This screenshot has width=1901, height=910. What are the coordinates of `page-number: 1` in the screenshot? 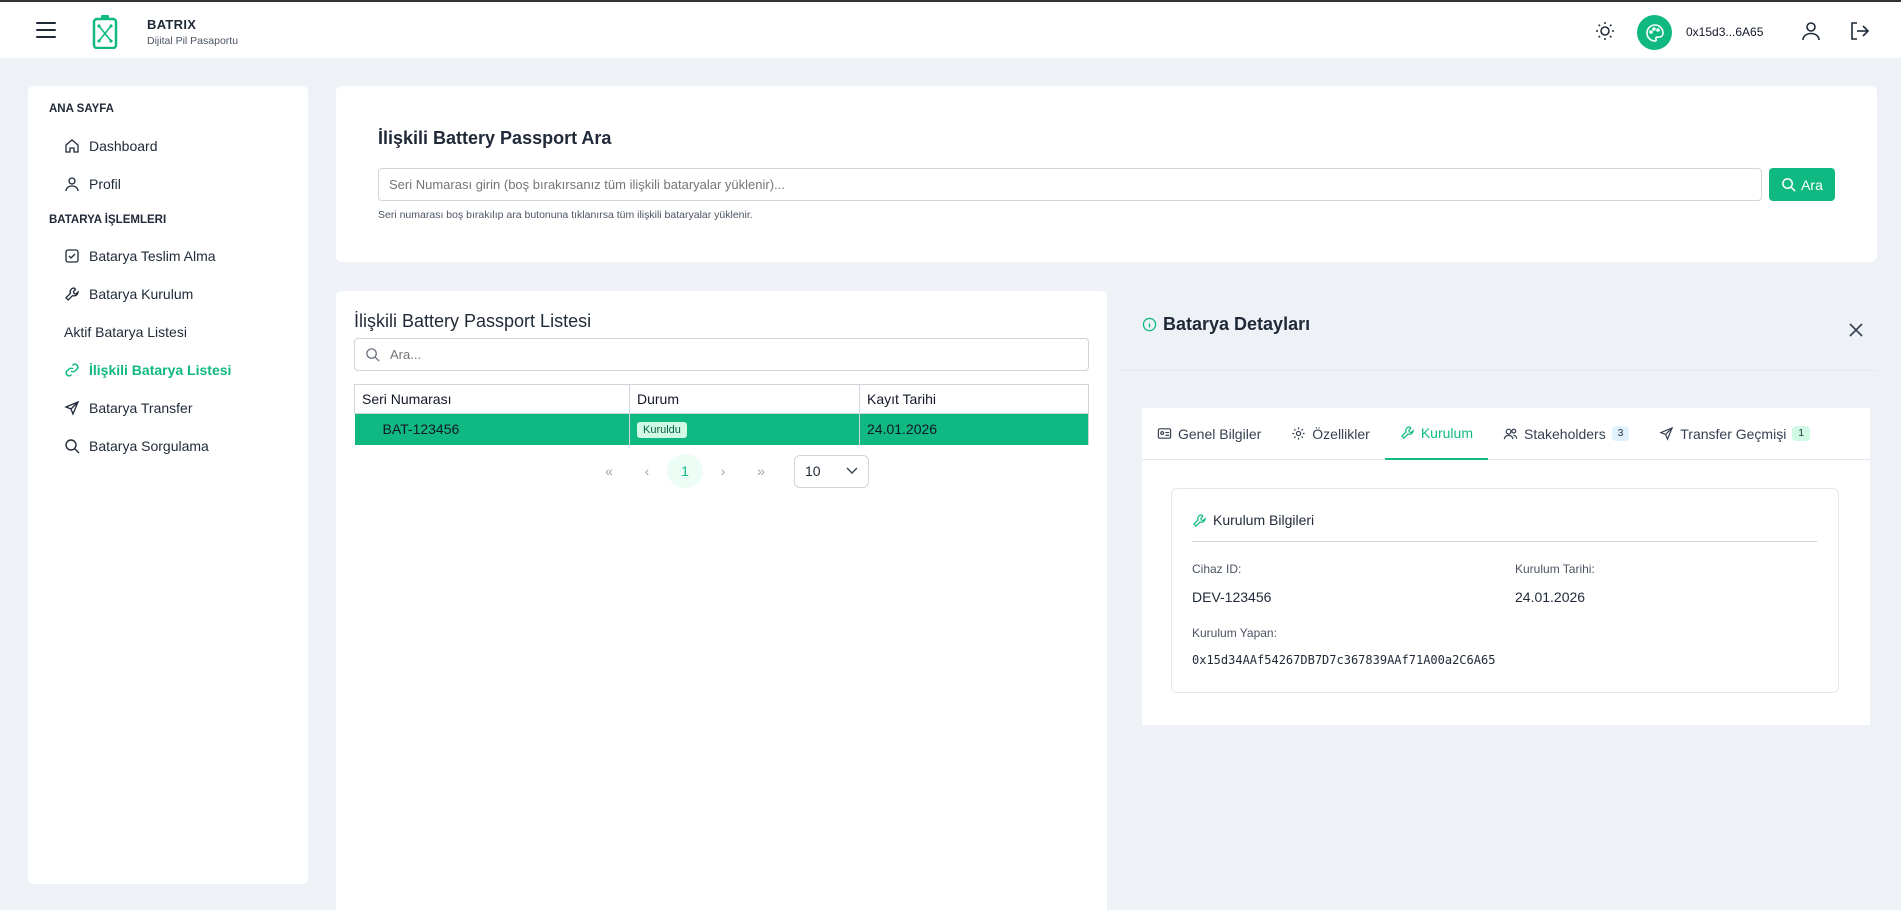 It's located at (685, 471).